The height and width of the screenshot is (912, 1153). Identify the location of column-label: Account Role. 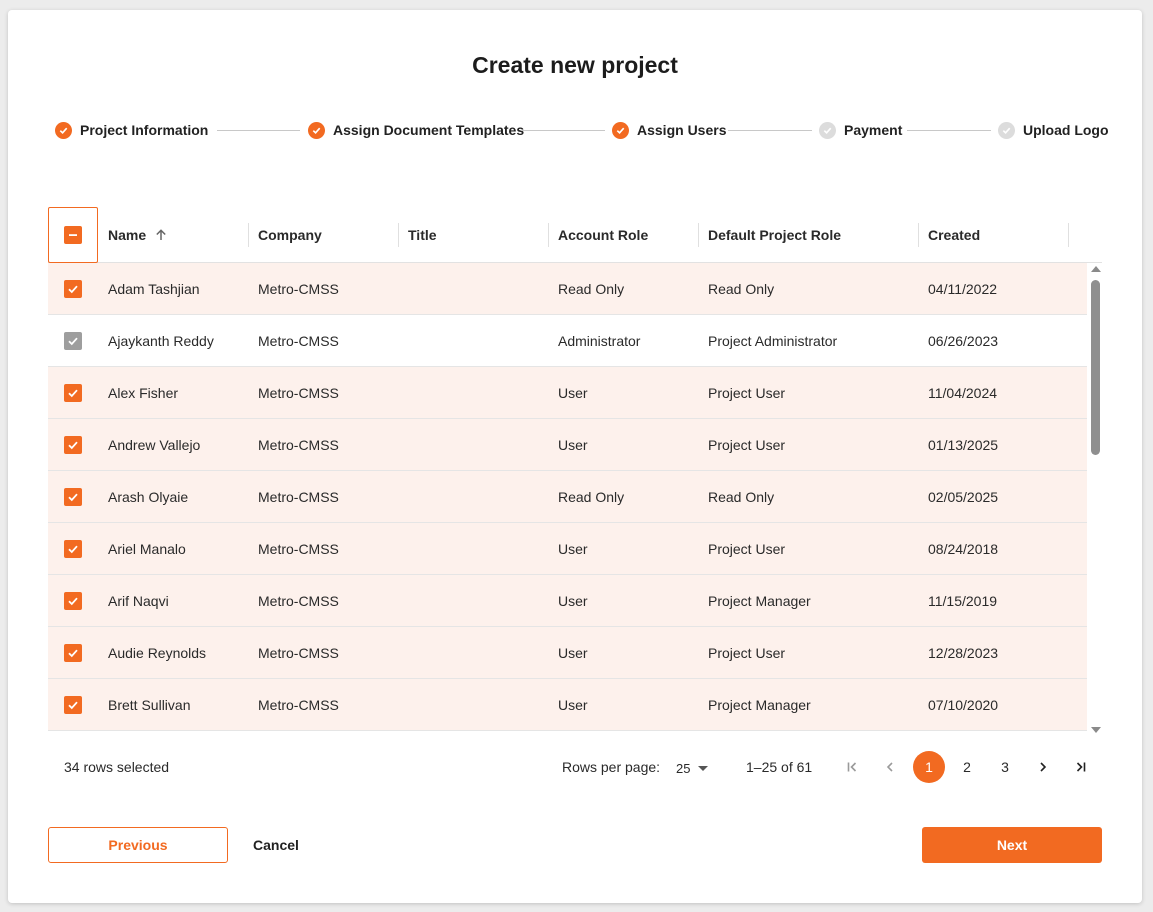
(603, 235).